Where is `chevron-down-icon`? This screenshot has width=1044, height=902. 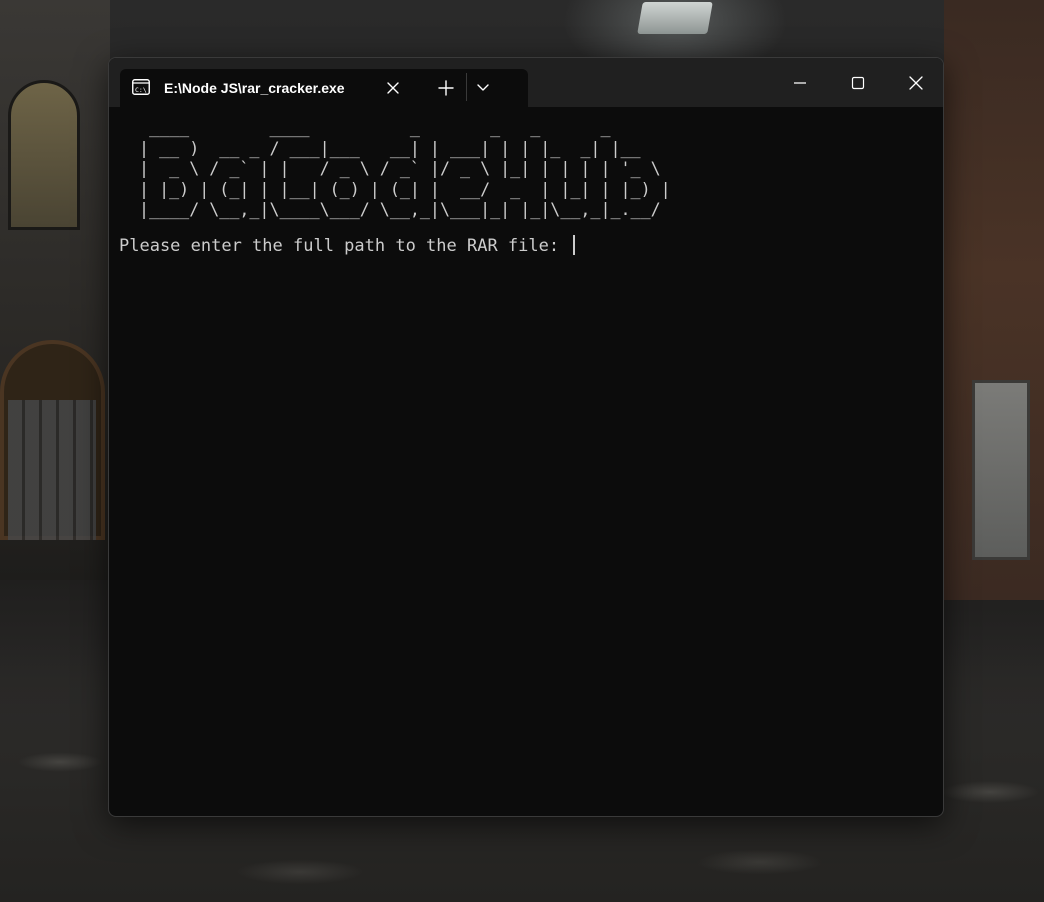
chevron-down-icon is located at coordinates (483, 87).